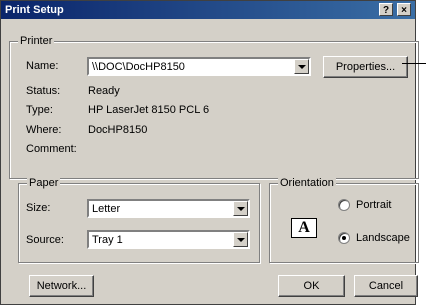 Image resolution: width=426 pixels, height=307 pixels. Describe the element at coordinates (168, 239) in the screenshot. I see `paper-source-dropdown: Tray 1` at that location.